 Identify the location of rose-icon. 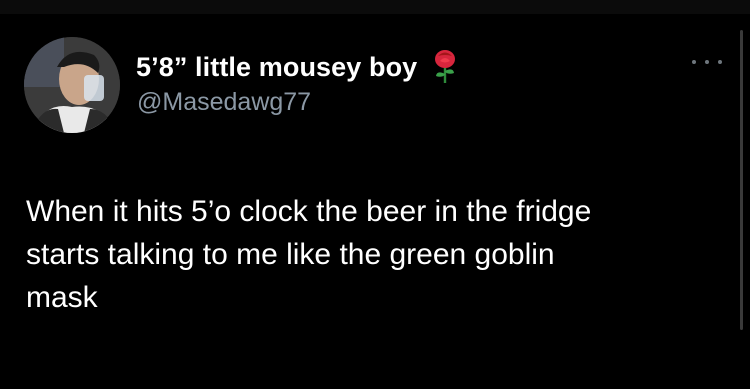
(445, 67).